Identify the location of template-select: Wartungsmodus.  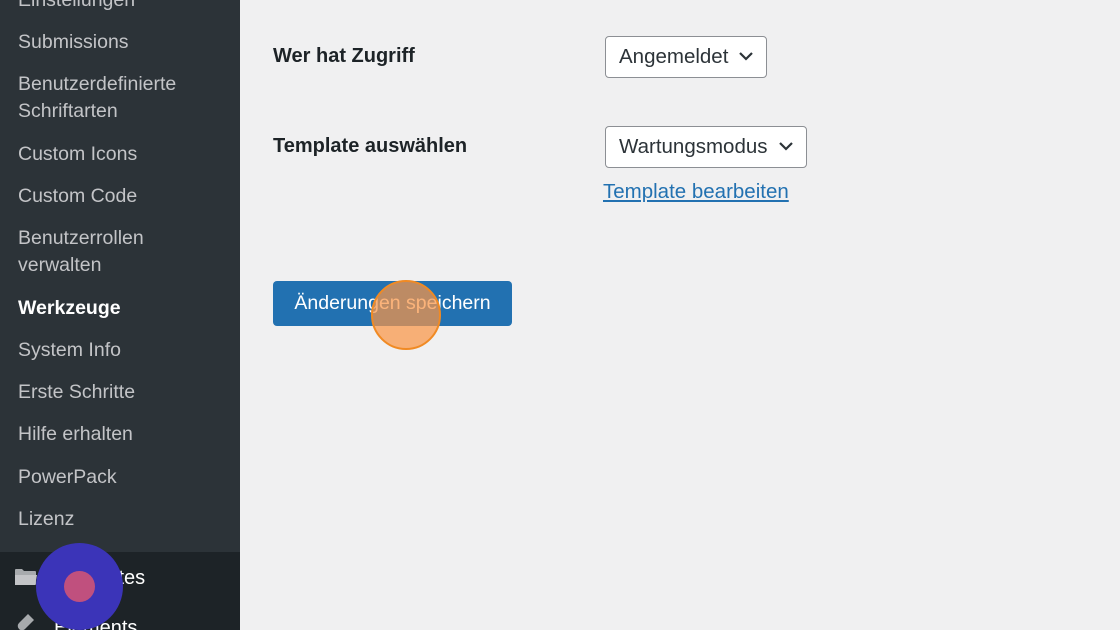
(706, 147).